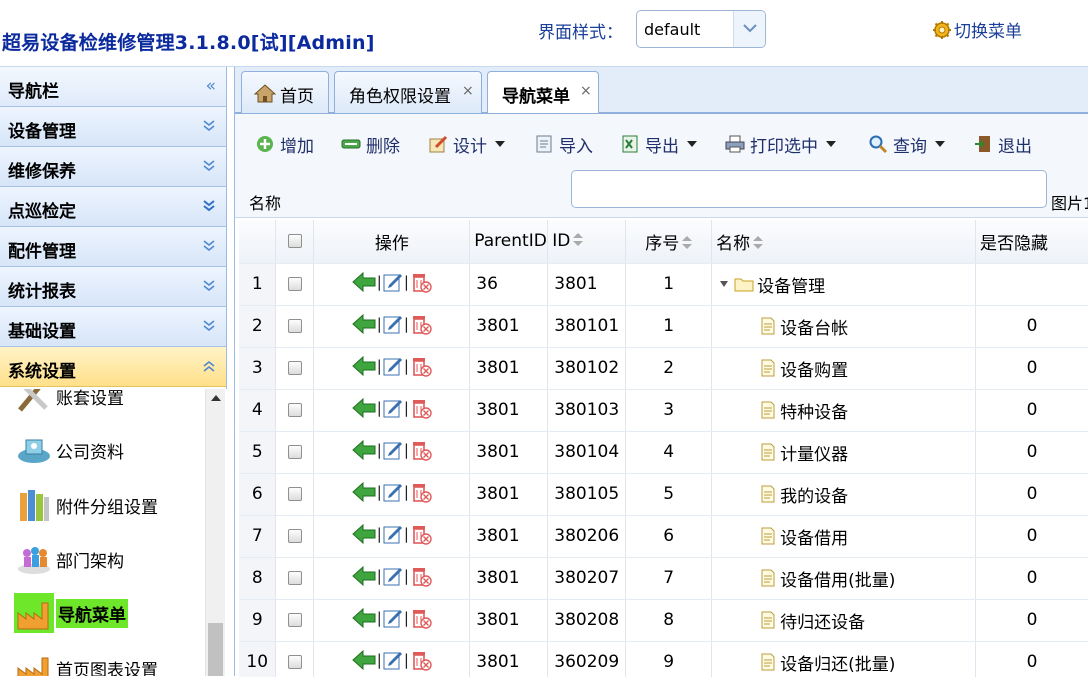 The image size is (1088, 677). What do you see at coordinates (113, 247) in the screenshot?
I see `sidebar-section-parts: 配件管理` at bounding box center [113, 247].